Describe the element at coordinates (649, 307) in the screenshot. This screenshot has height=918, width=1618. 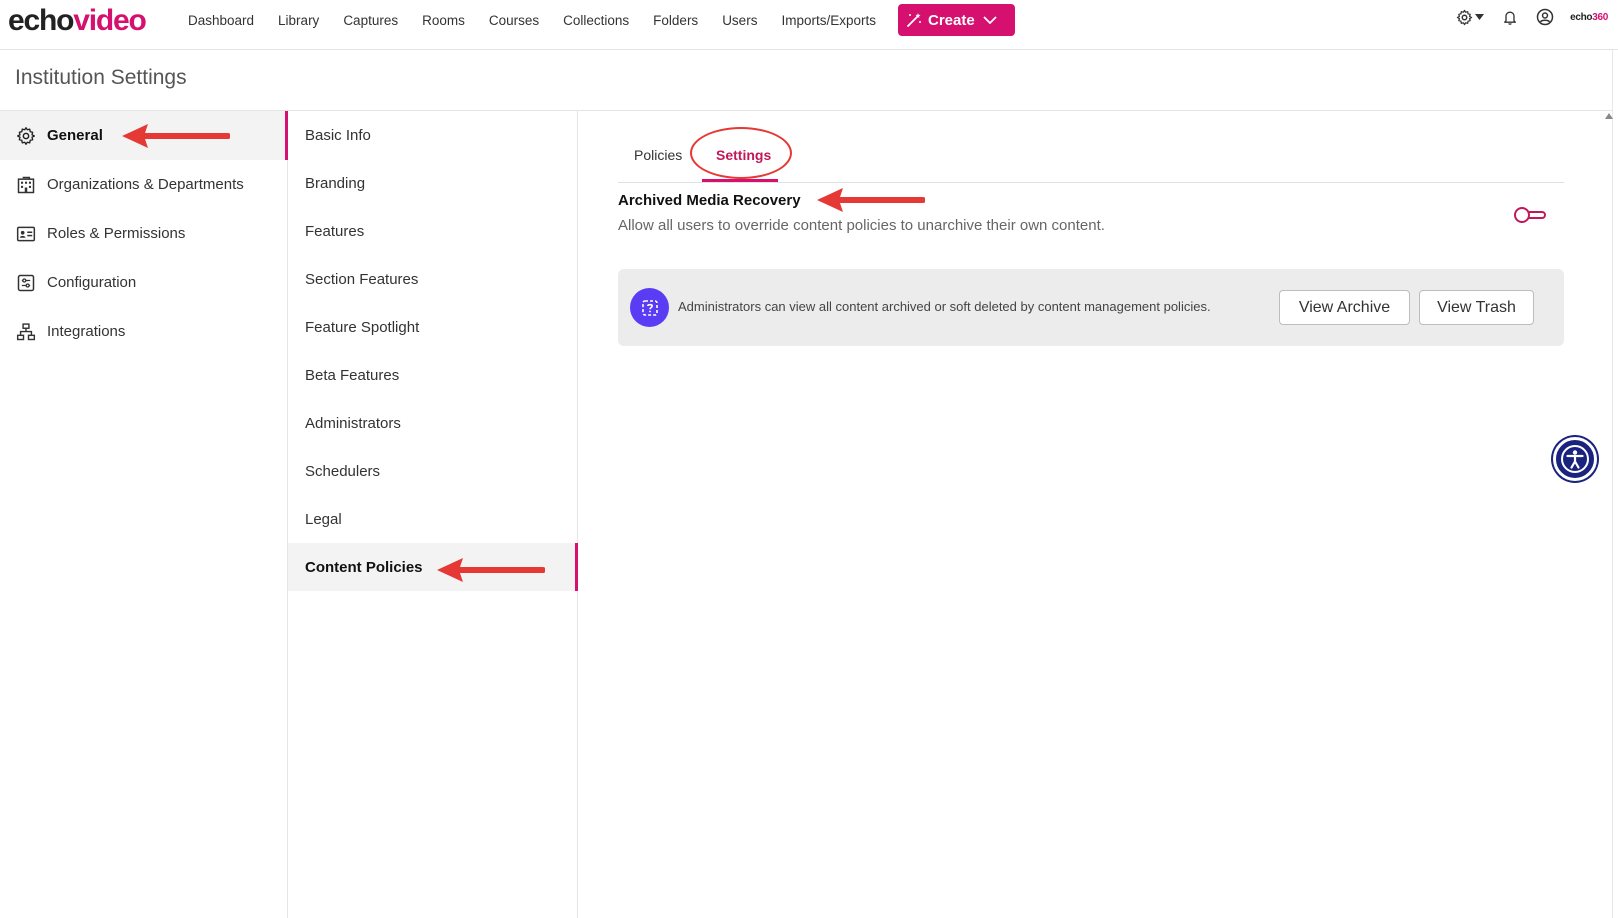
I see `help-icon` at that location.